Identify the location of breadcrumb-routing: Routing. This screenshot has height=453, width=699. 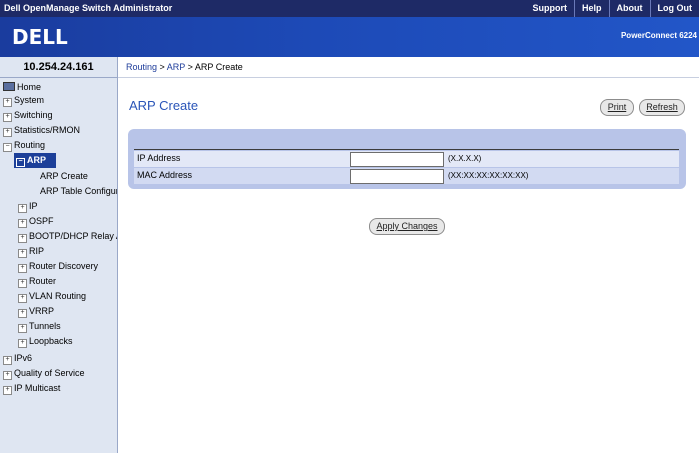
(141, 67).